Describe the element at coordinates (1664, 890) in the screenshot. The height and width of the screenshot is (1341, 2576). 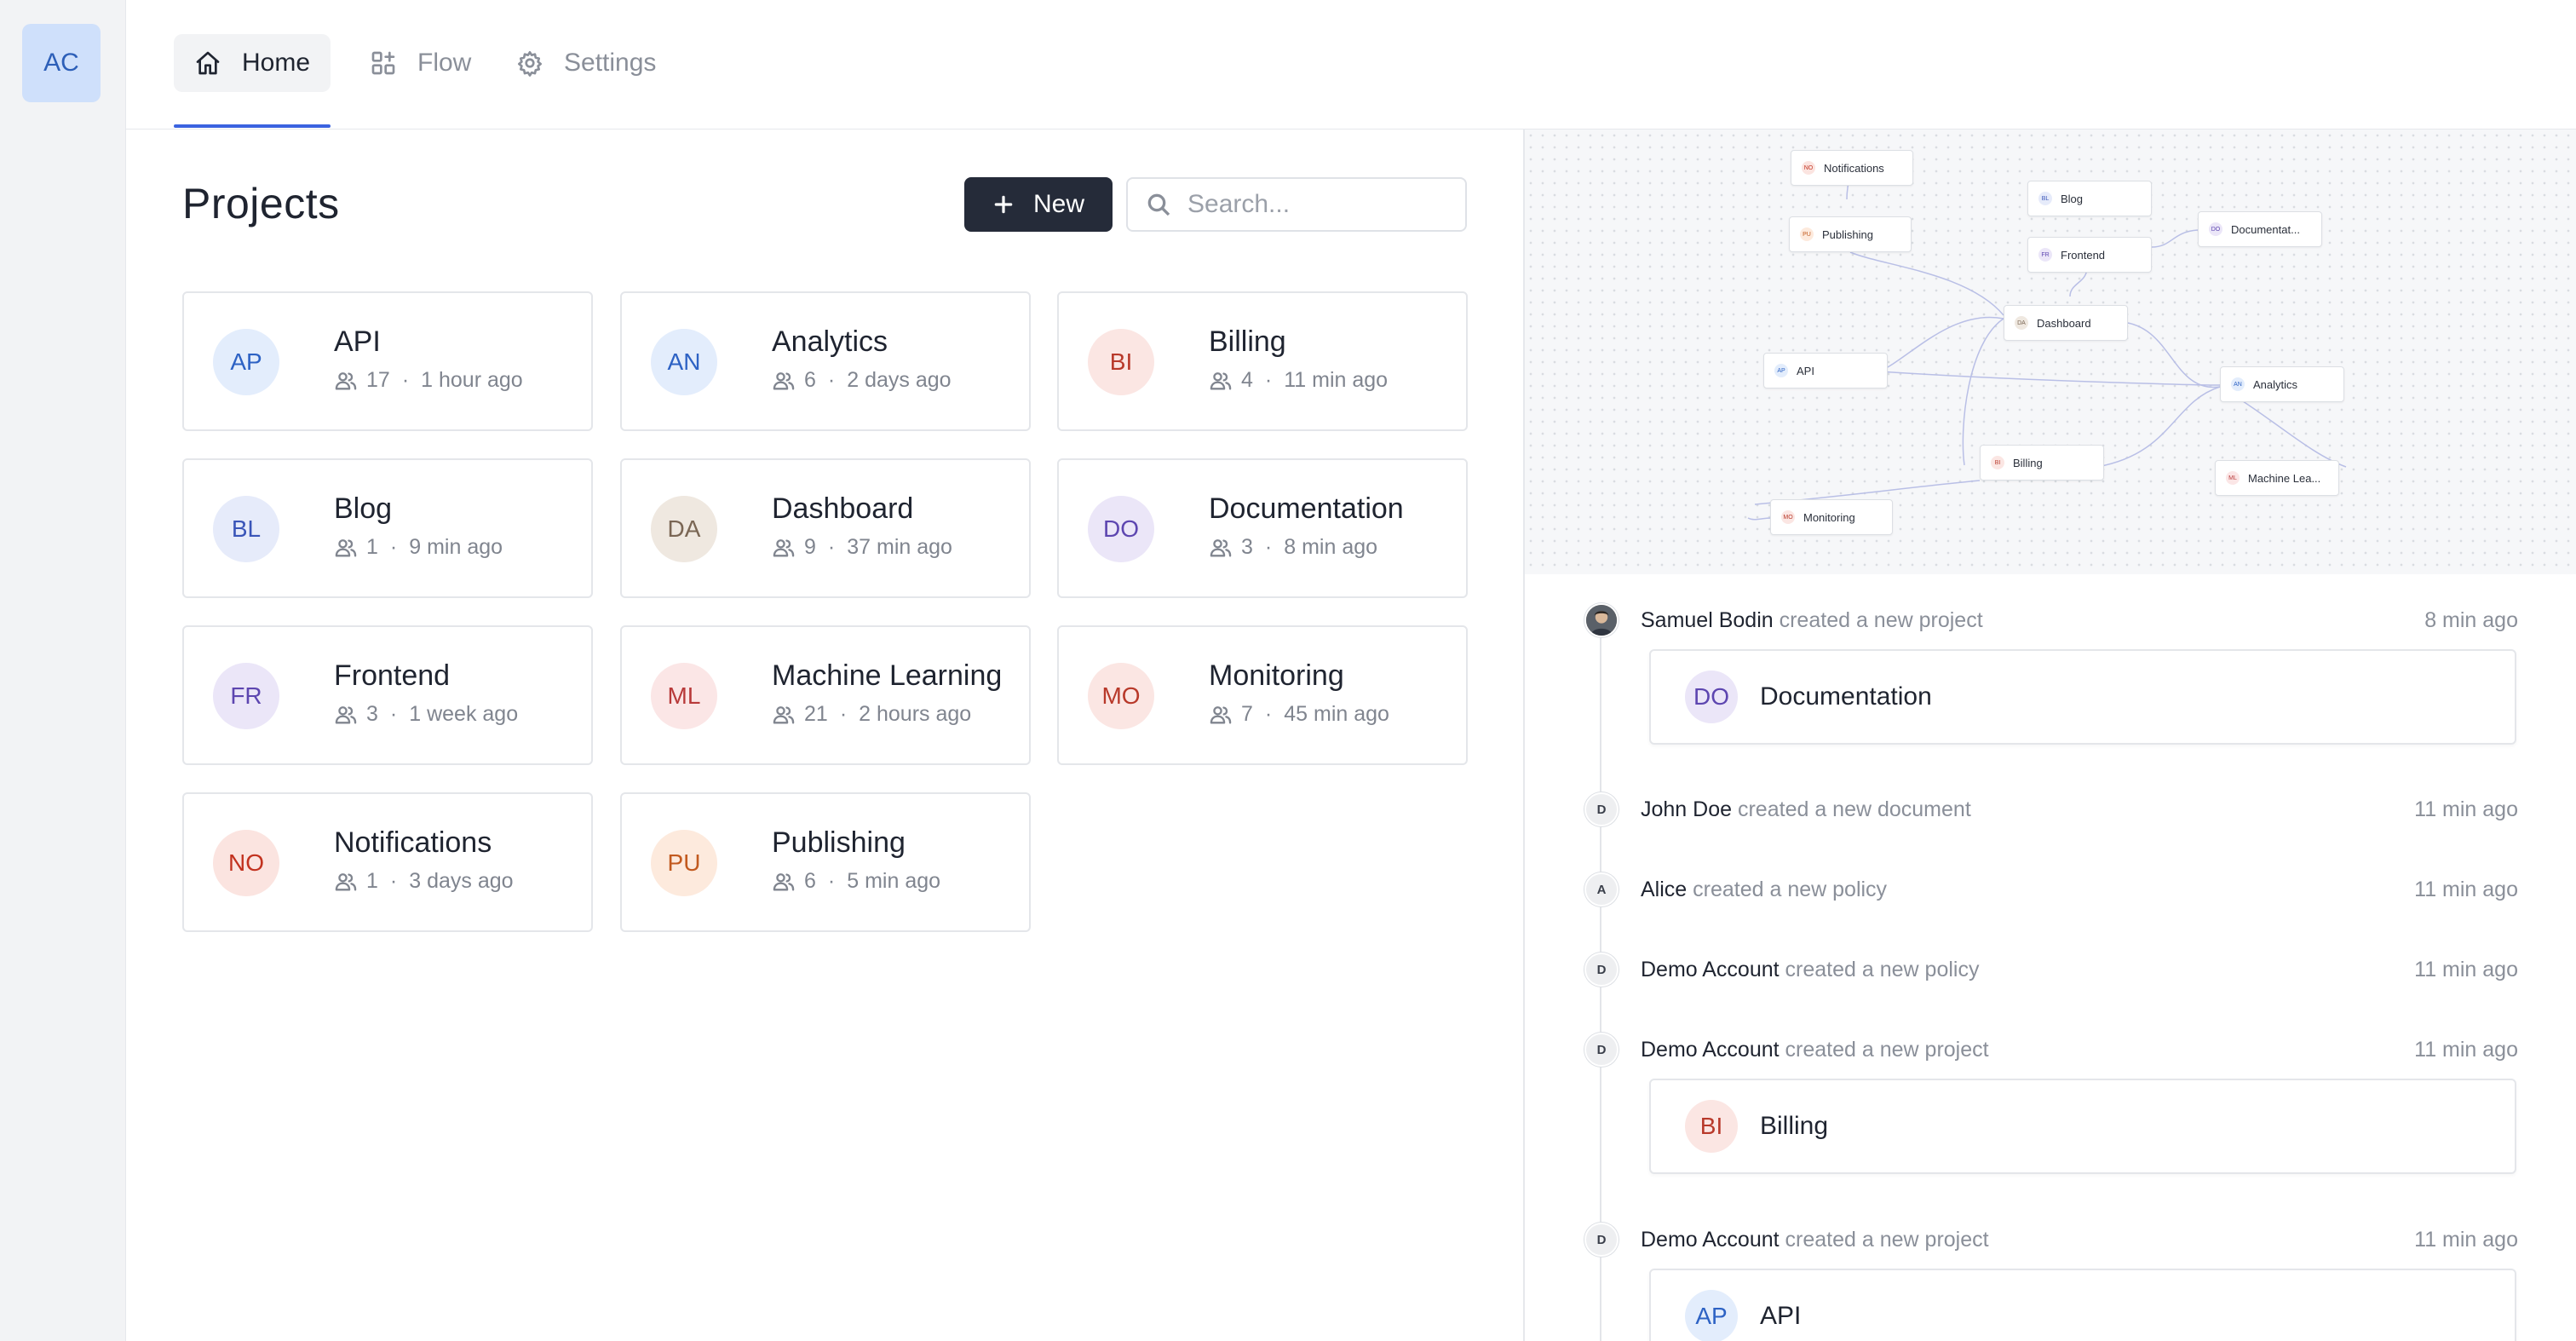
I see `activity-actor: Alice` at that location.